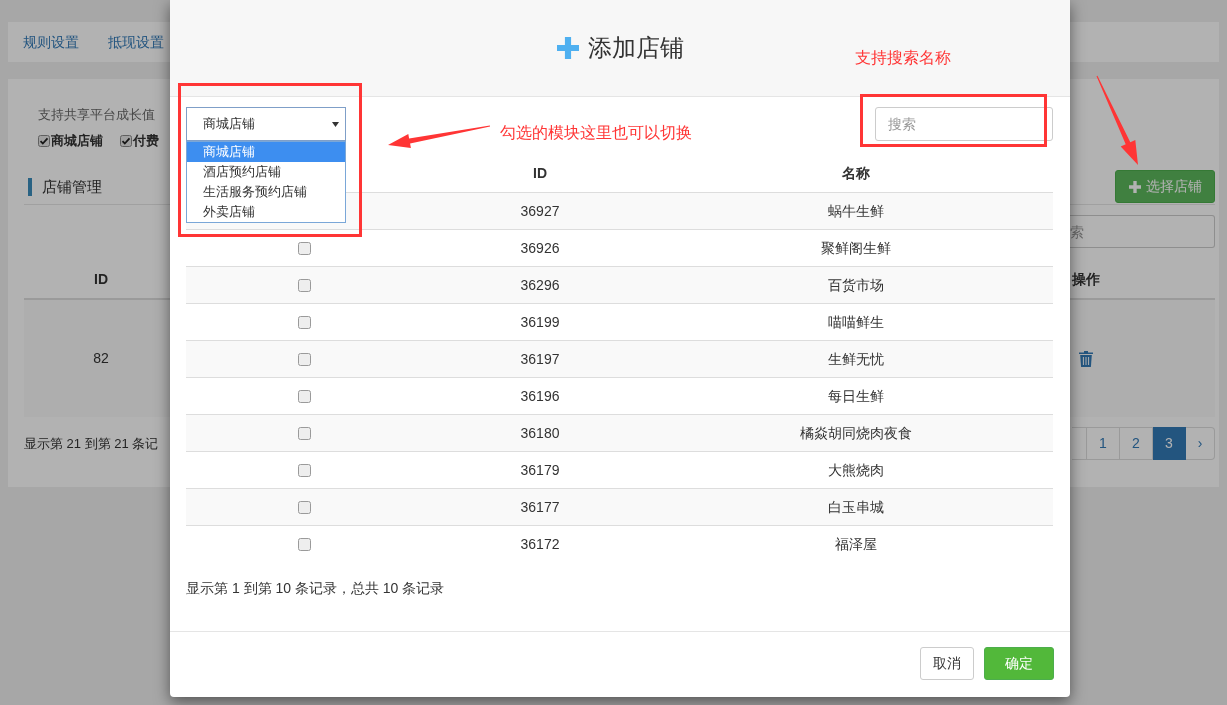 The height and width of the screenshot is (705, 1227). What do you see at coordinates (855, 248) in the screenshot?
I see `table-cell-text: 聚鲜阁生鲜` at bounding box center [855, 248].